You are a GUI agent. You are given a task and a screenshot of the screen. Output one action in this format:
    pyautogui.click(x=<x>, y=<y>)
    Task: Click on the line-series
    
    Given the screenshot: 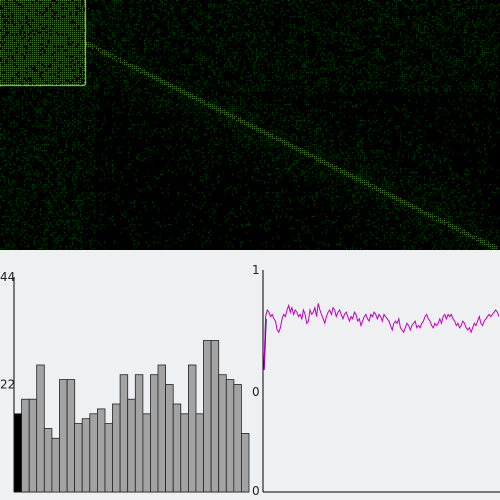 What is the action you would take?
    pyautogui.click(x=381, y=336)
    